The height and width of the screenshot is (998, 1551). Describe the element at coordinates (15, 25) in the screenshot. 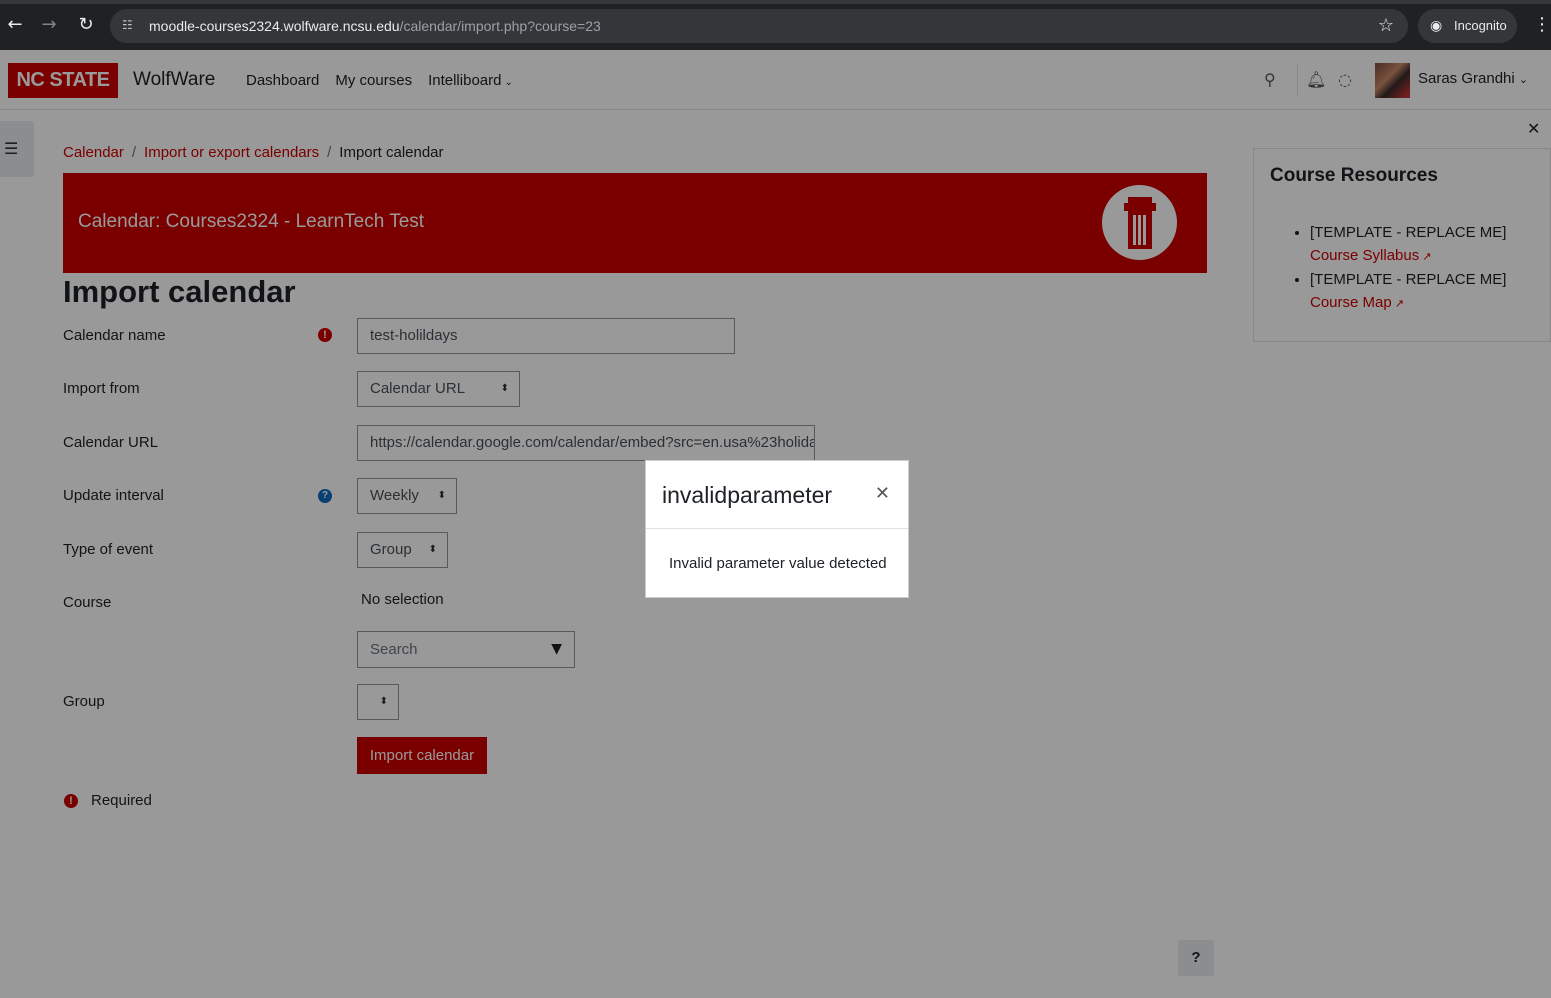

I see `back-icon: ←` at that location.